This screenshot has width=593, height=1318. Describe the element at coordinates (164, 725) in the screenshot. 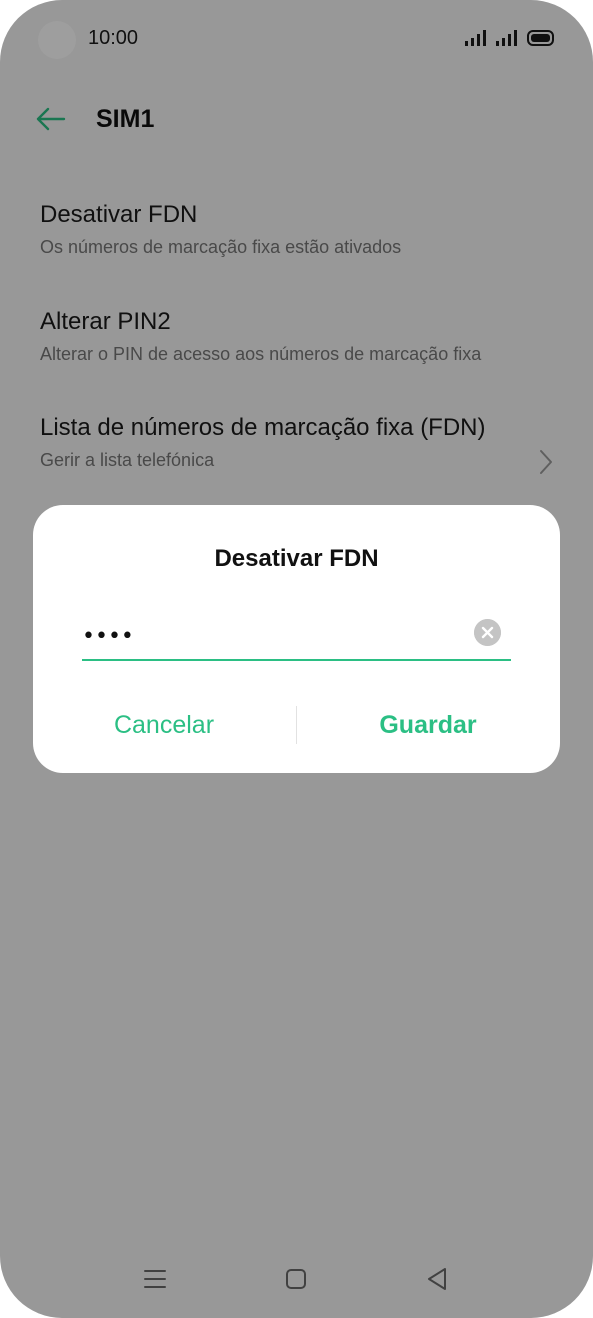

I see `cancel-button: Cancelar` at that location.